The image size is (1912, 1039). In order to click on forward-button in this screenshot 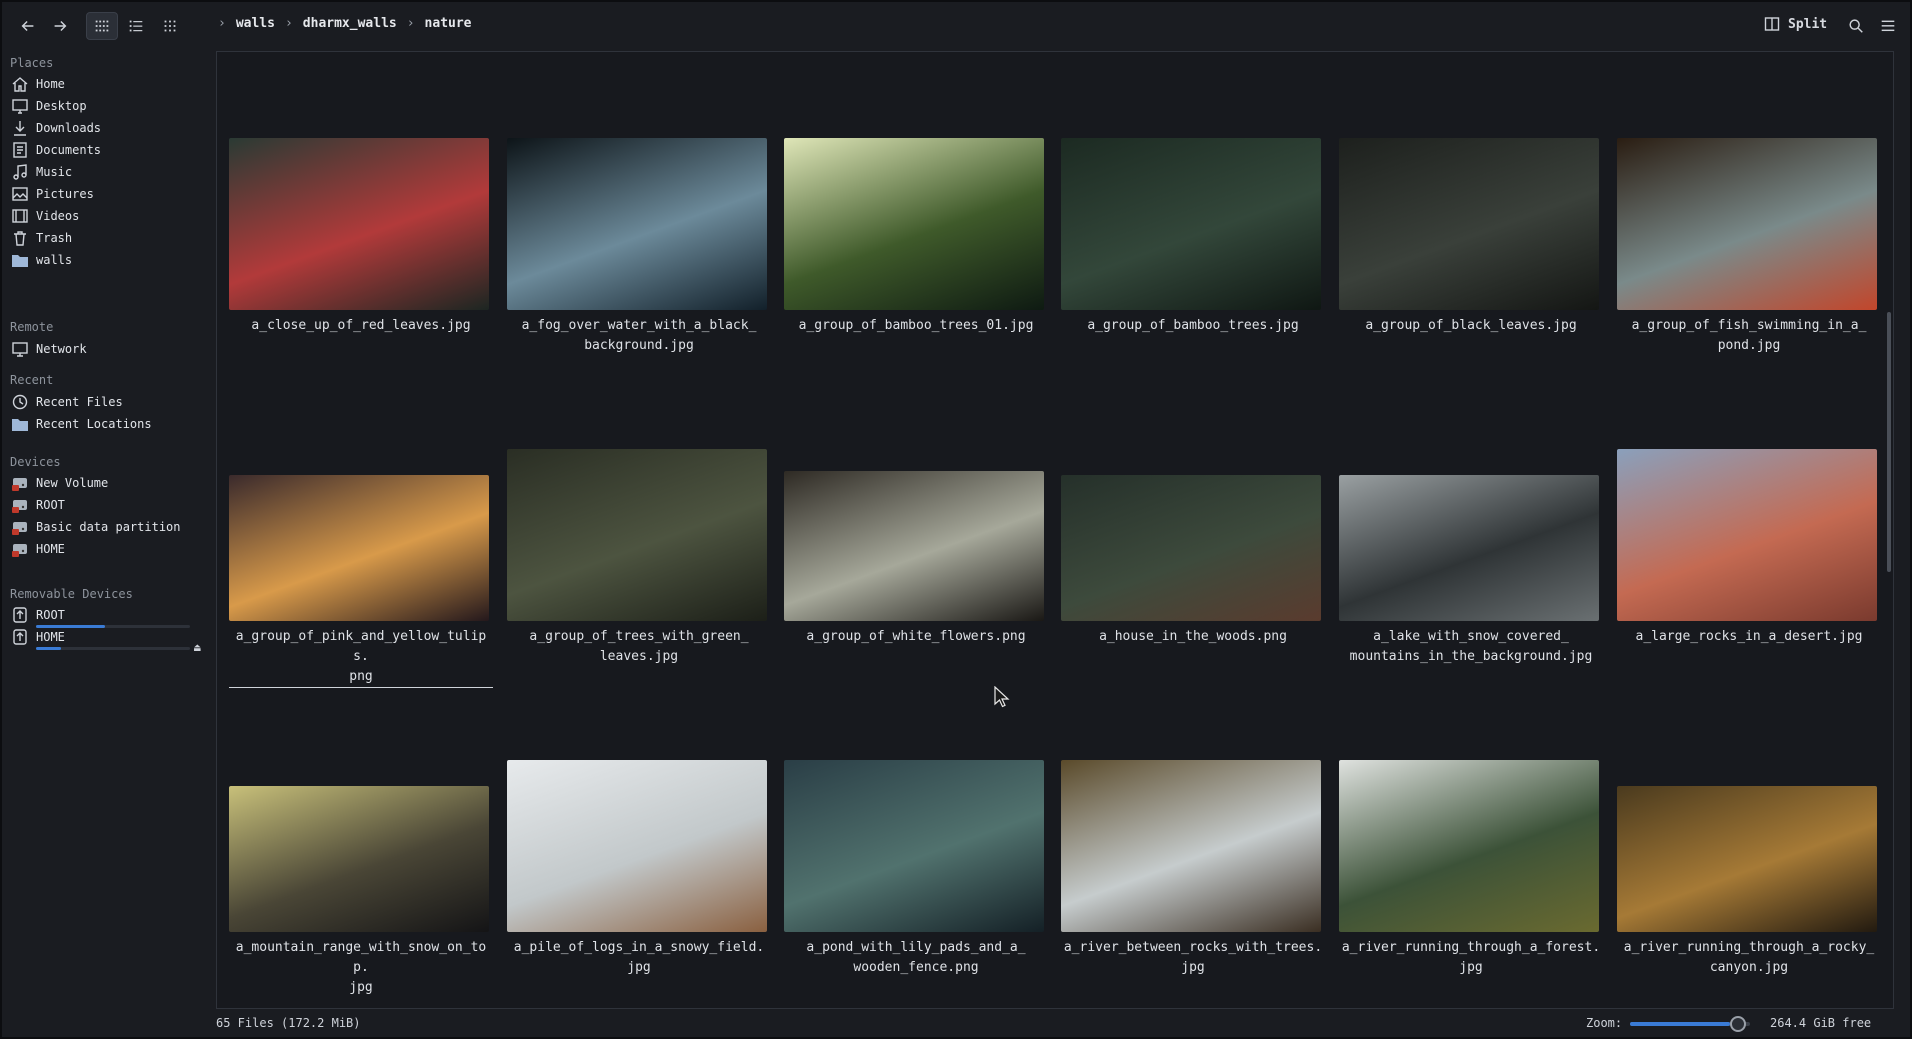, I will do `click(60, 26)`.